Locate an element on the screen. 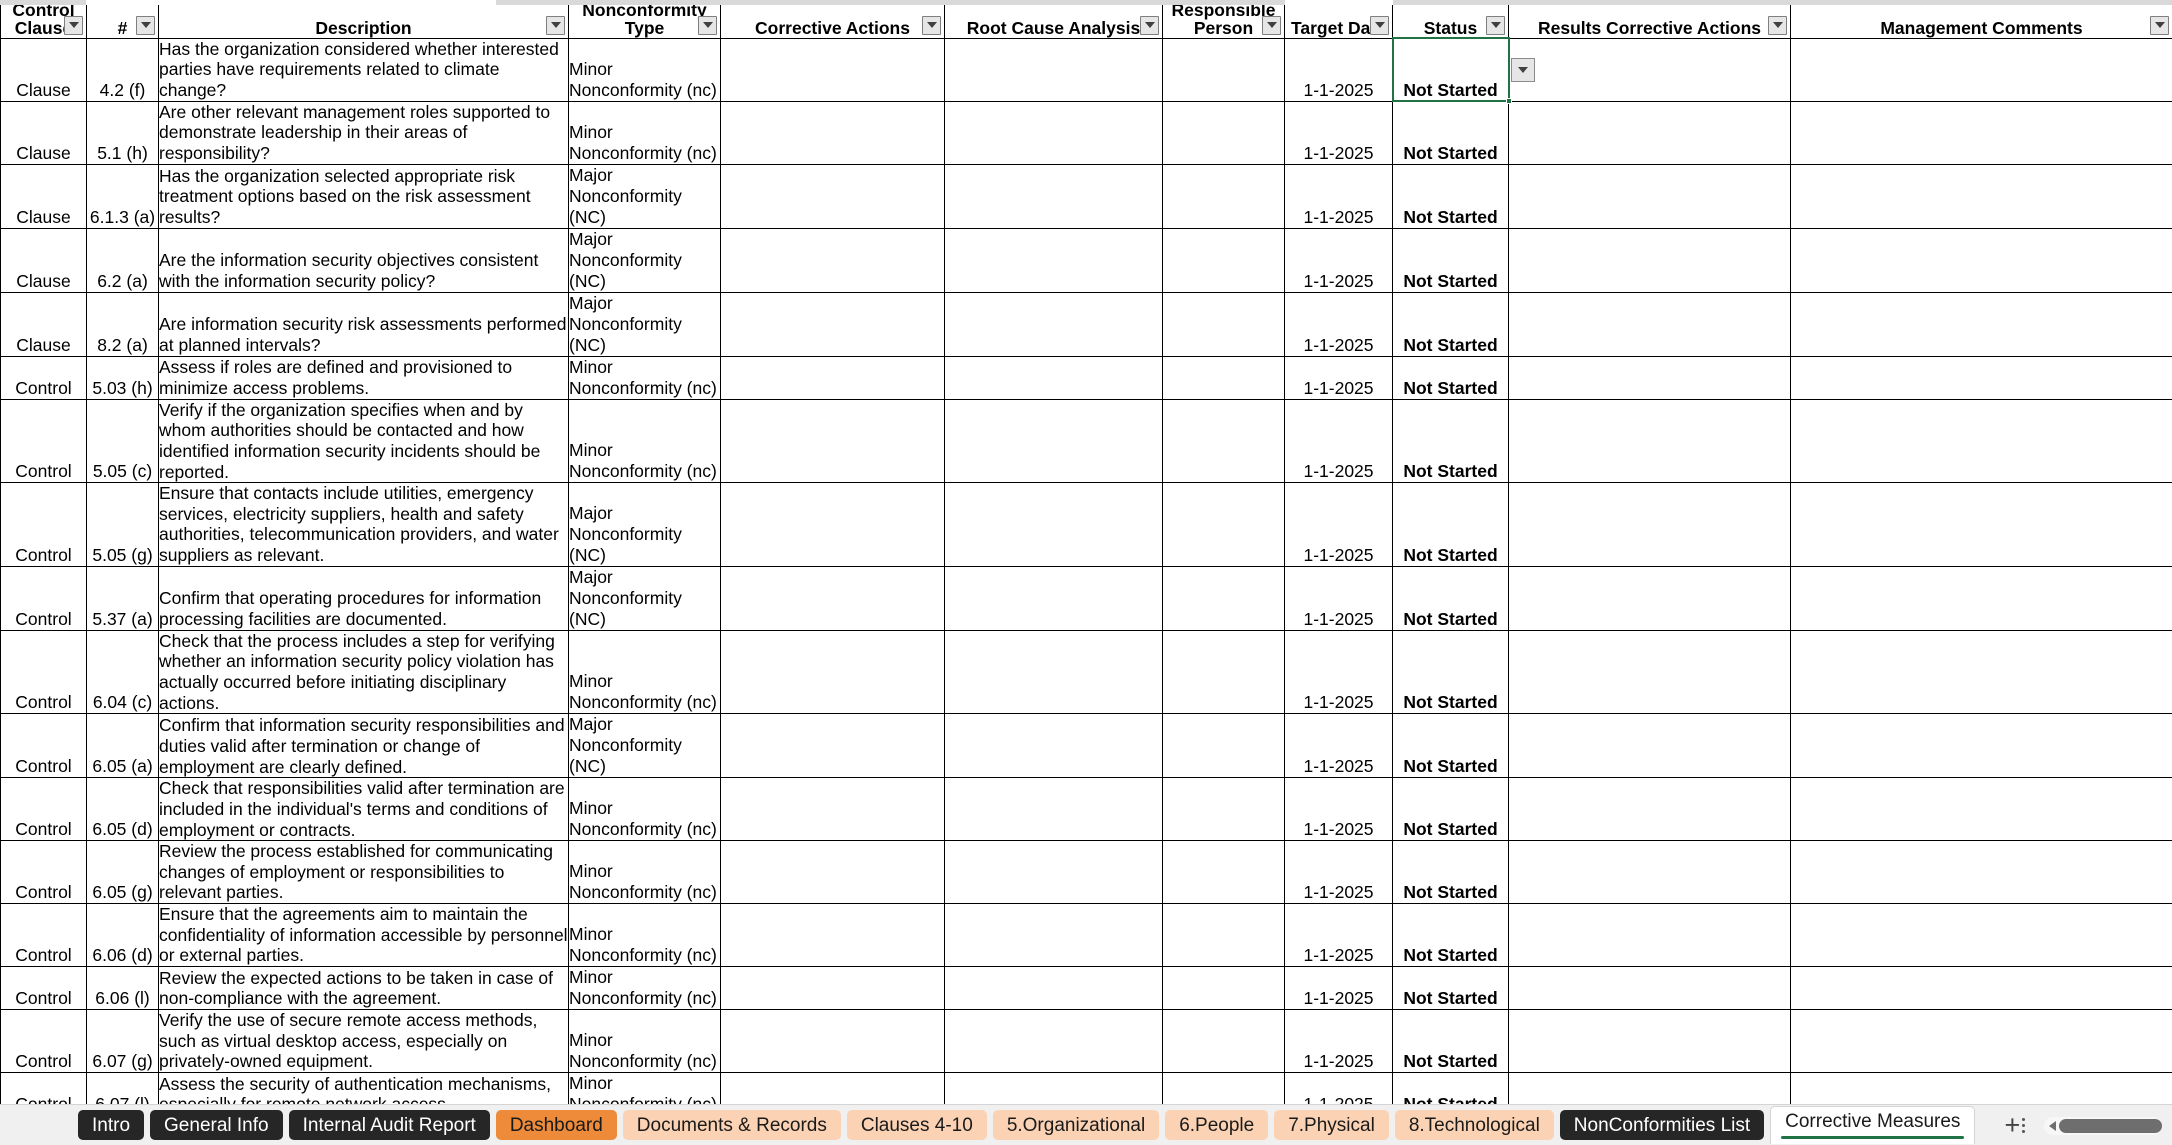  column-header-rootcause: Root Cause Analysis is located at coordinates (1053, 19).